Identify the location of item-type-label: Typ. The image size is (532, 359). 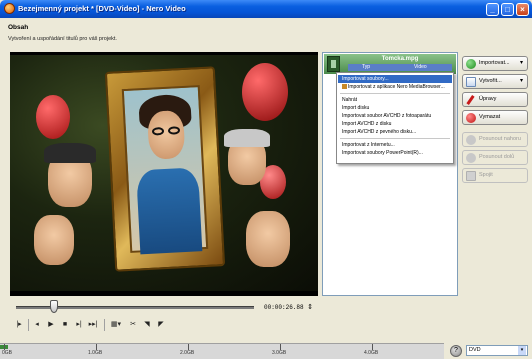
(366, 67).